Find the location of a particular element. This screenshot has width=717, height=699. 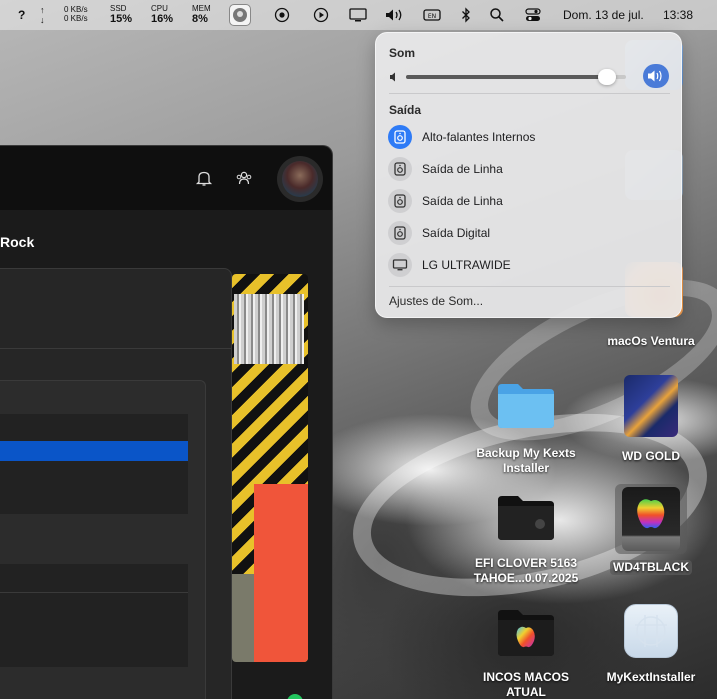

desktop-item-ventura: macOs Ventura is located at coordinates (651, 341).